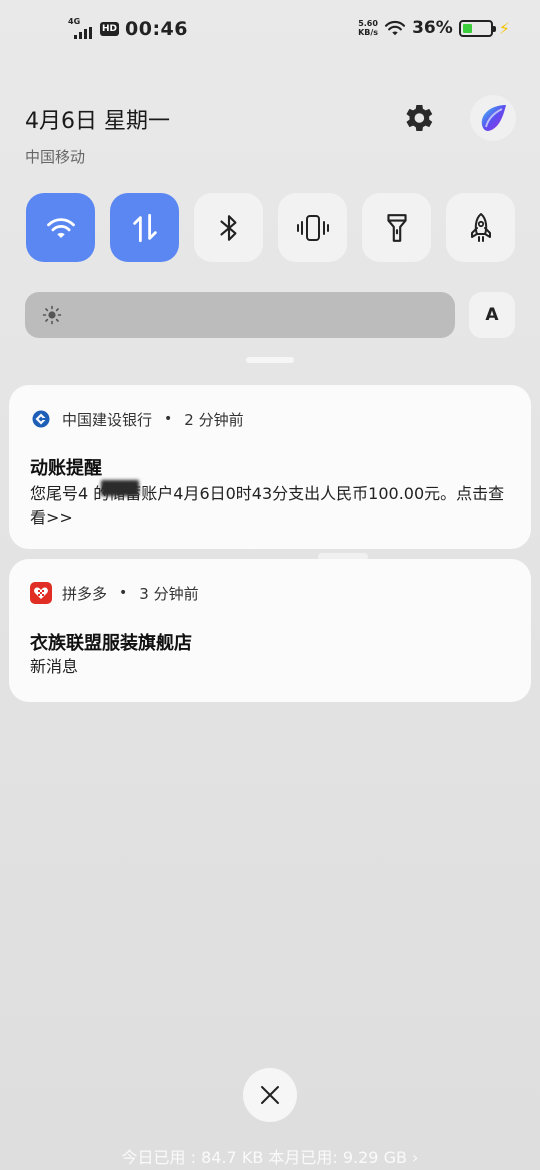 This screenshot has width=540, height=1170. I want to click on rocket-icon, so click(480, 227).